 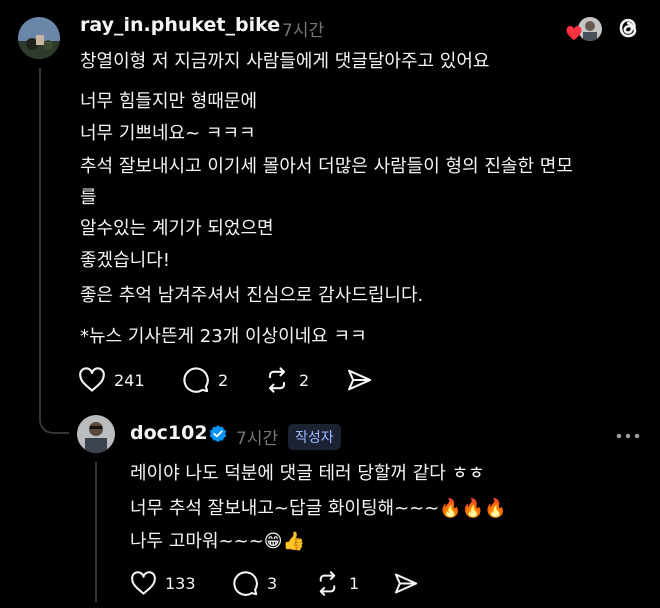 What do you see at coordinates (168, 133) in the screenshot?
I see `post-text-line: 너무 기쁘네요~ ㅋㅋㅋ` at bounding box center [168, 133].